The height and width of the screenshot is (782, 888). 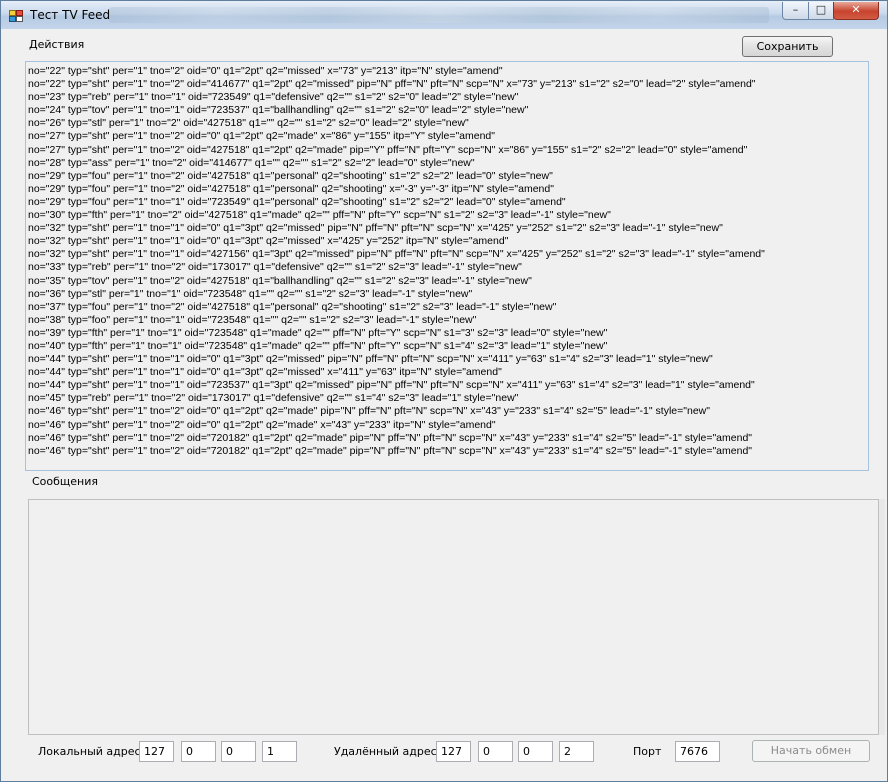 I want to click on maximize-button: □, so click(x=821, y=11).